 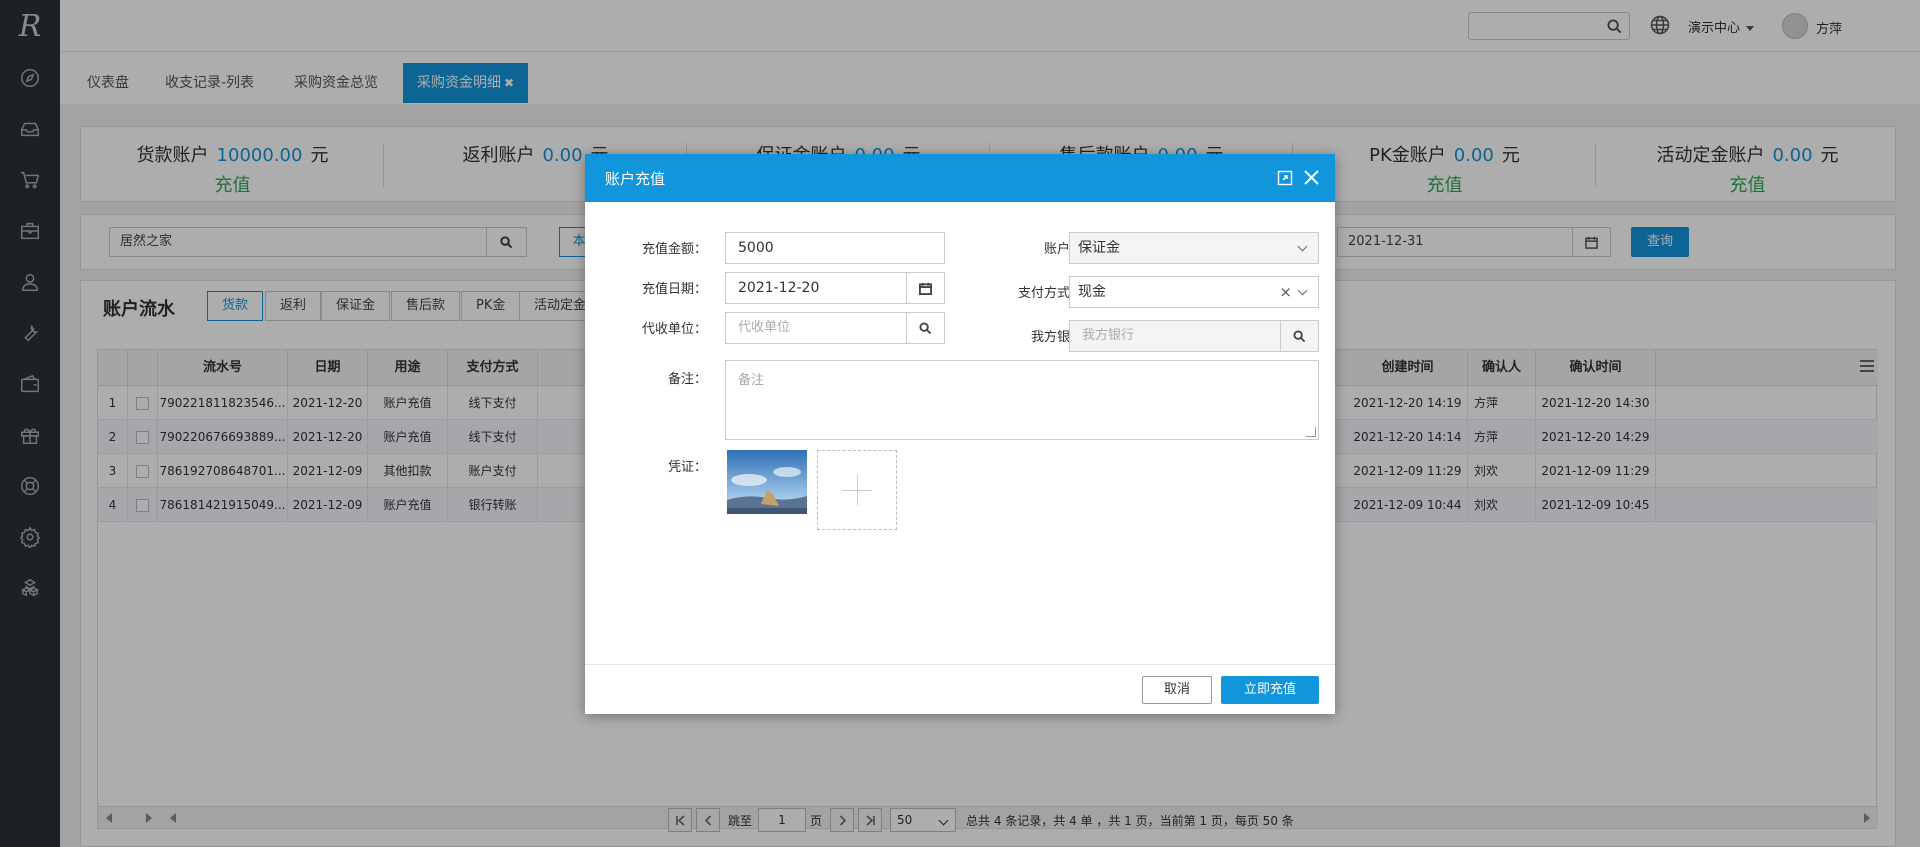 I want to click on paymethod-select-value: 现金, so click(x=1092, y=292).